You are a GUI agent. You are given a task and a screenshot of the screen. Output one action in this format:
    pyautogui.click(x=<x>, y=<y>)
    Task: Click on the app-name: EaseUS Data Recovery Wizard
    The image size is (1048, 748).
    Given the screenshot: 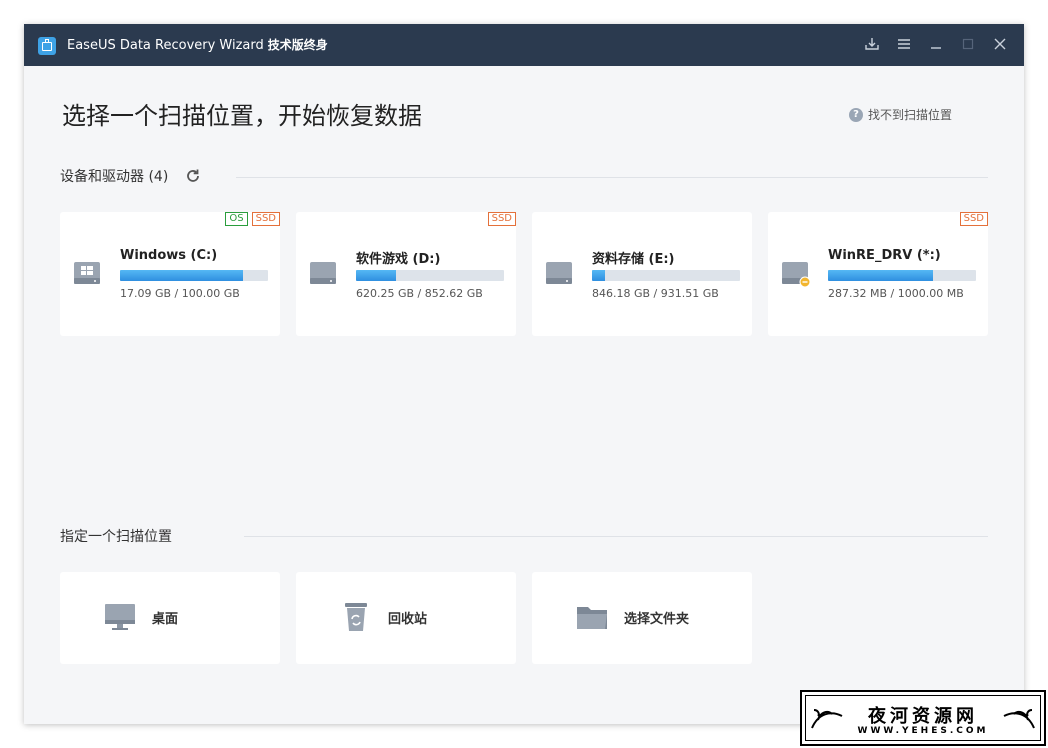 What is the action you would take?
    pyautogui.click(x=165, y=45)
    